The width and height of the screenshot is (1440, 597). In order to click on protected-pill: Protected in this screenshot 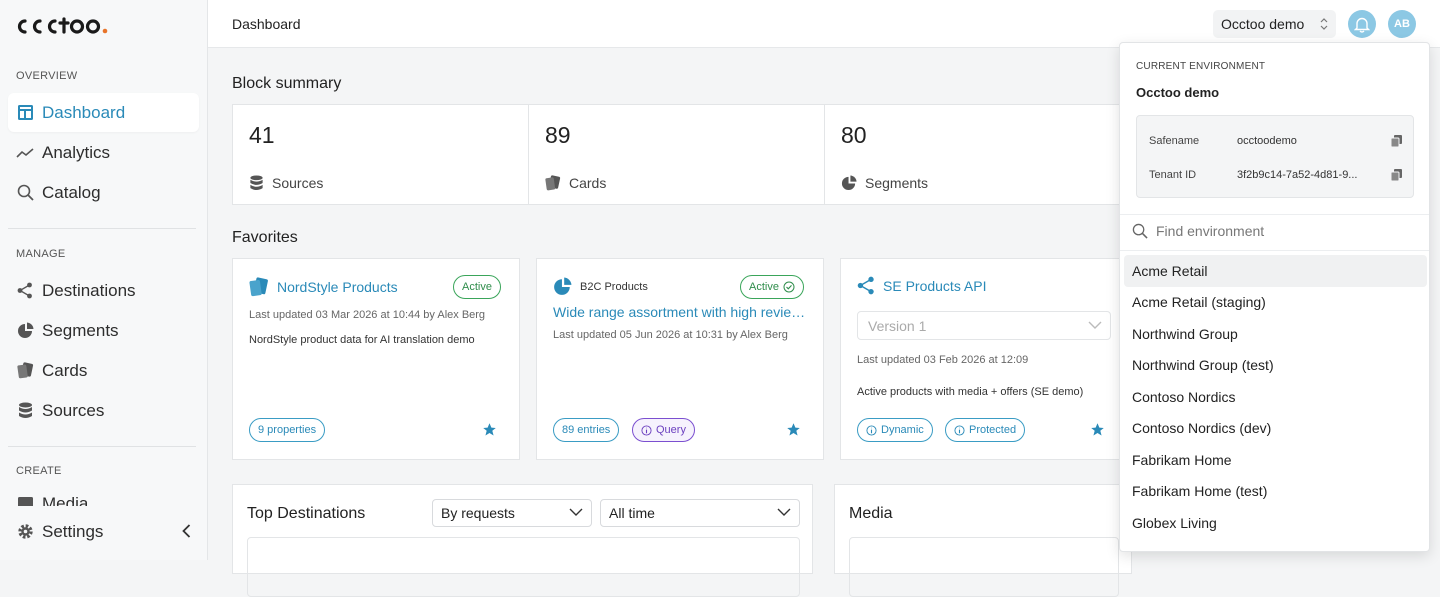, I will do `click(985, 430)`.